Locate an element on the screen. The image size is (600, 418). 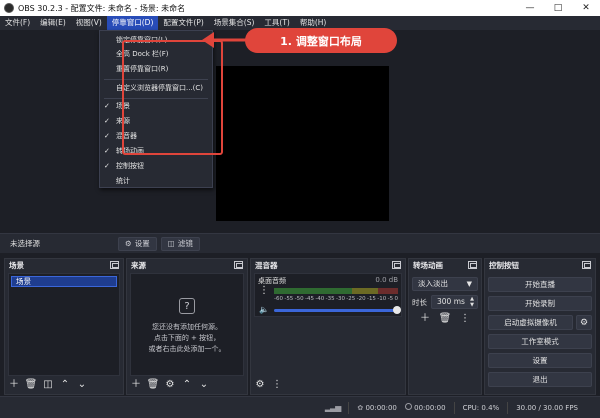
empty-line-2: 点击下面的 + 按钮， is located at coordinates (187, 338).